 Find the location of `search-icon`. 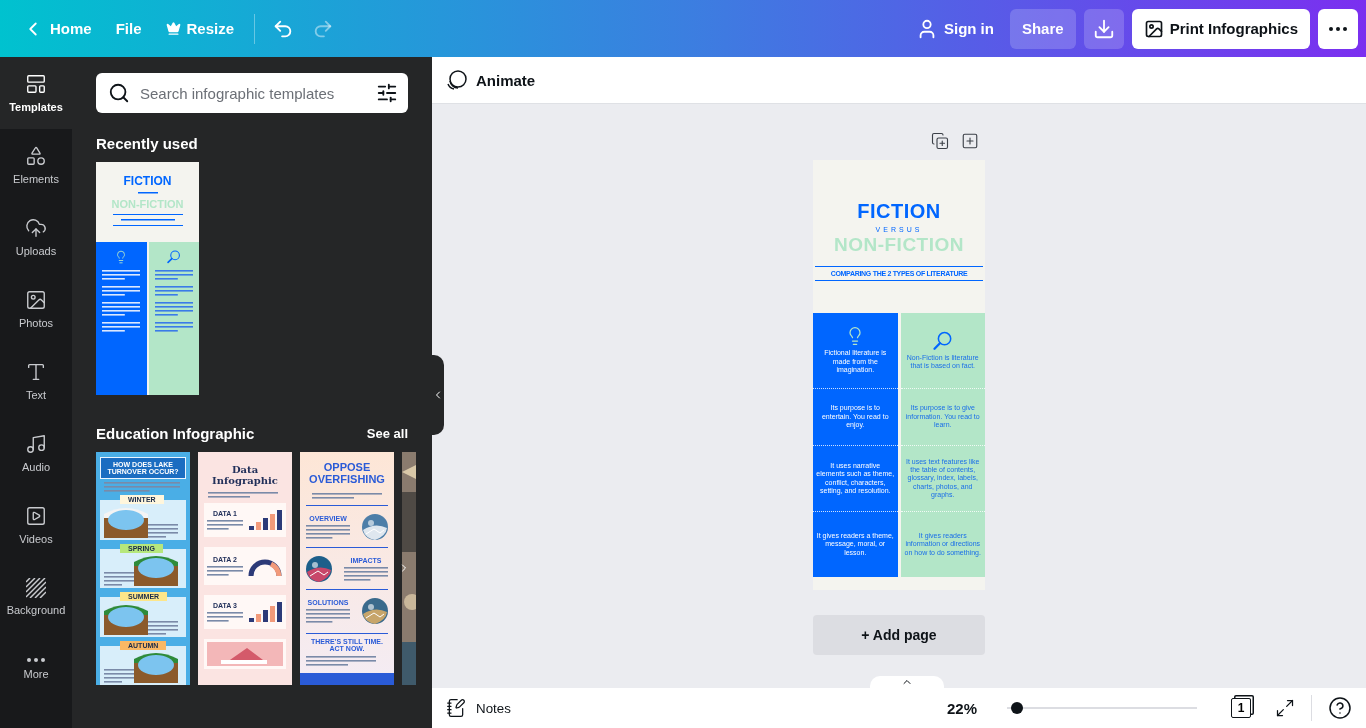

search-icon is located at coordinates (119, 93).